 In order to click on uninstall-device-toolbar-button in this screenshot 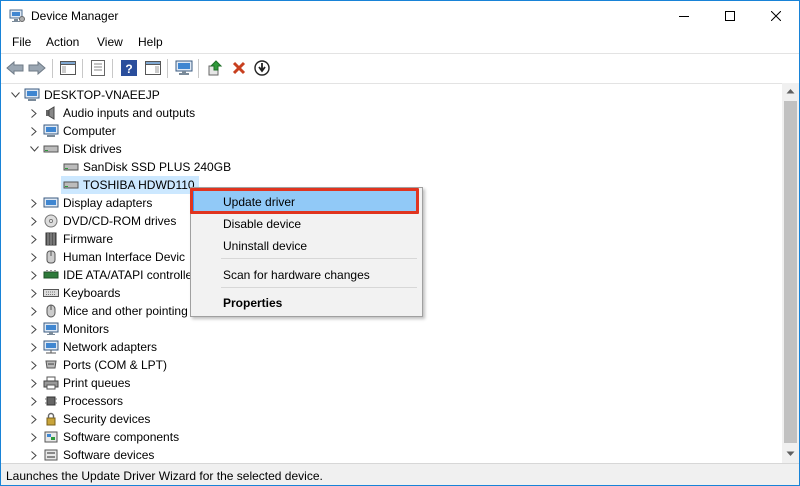, I will do `click(239, 68)`.